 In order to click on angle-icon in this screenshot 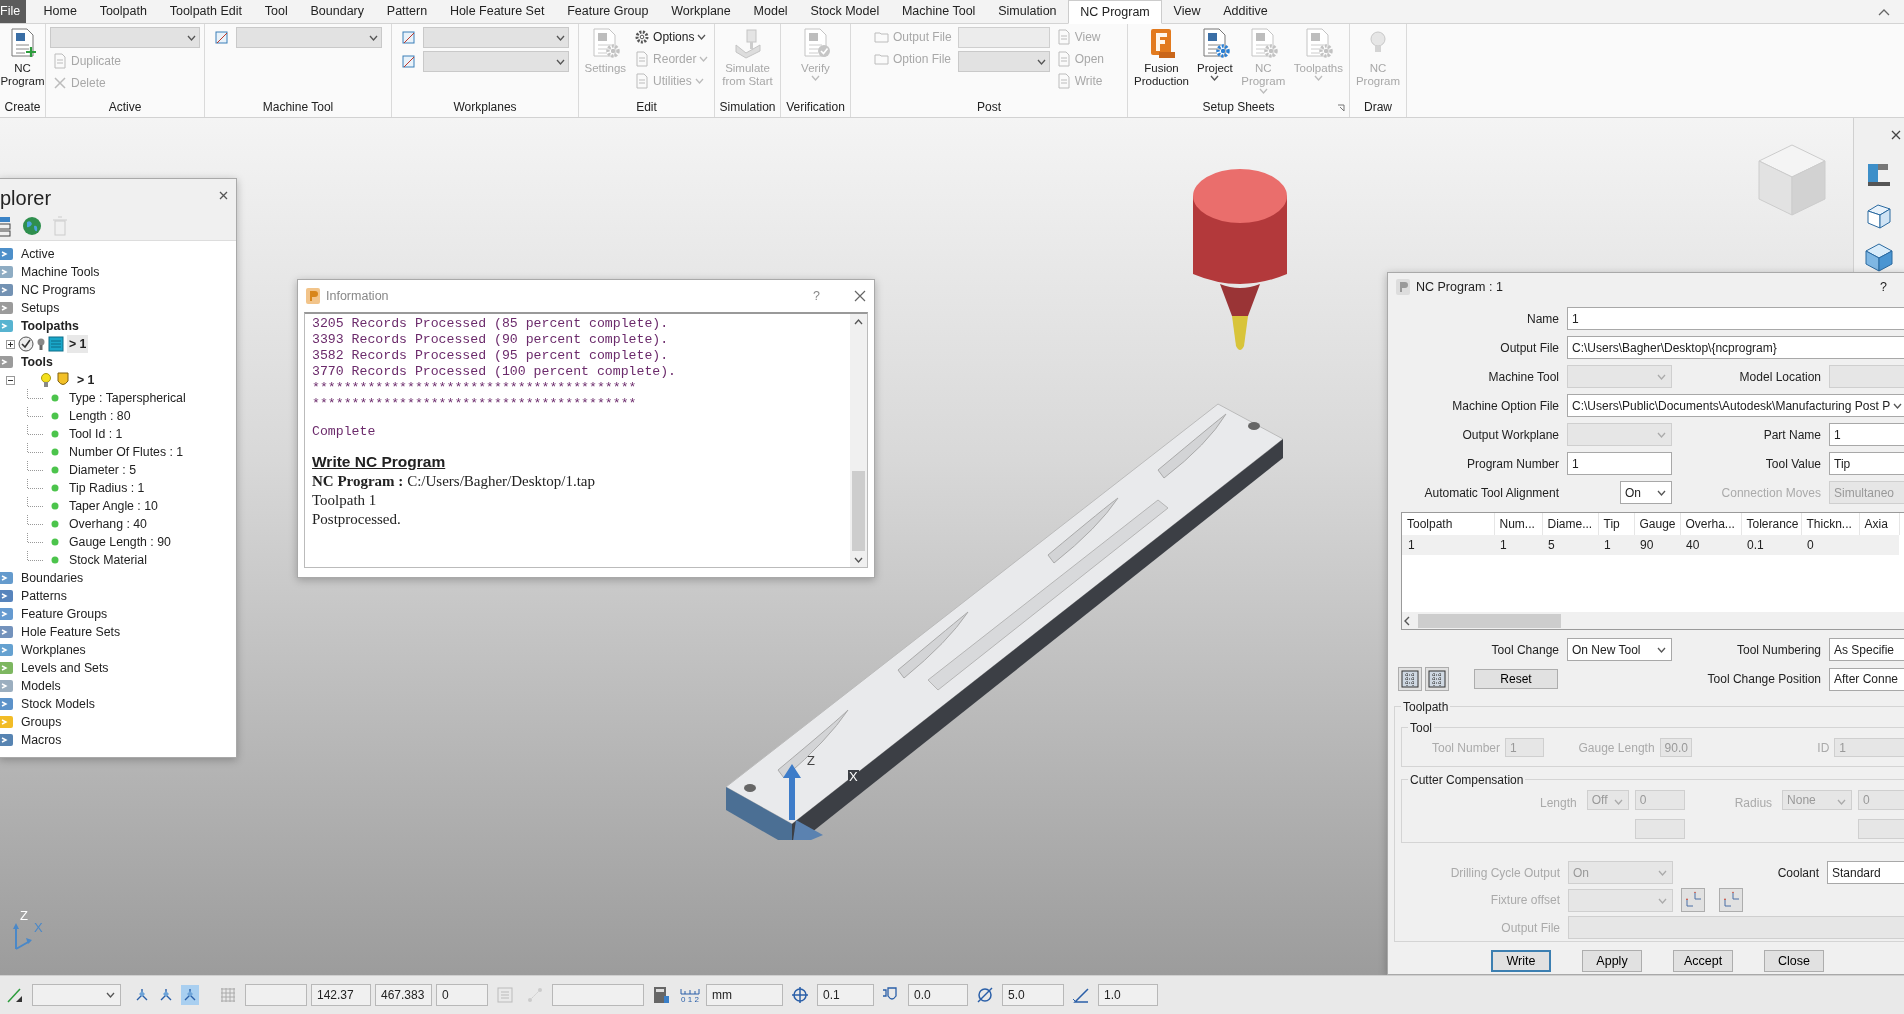, I will do `click(1081, 995)`.